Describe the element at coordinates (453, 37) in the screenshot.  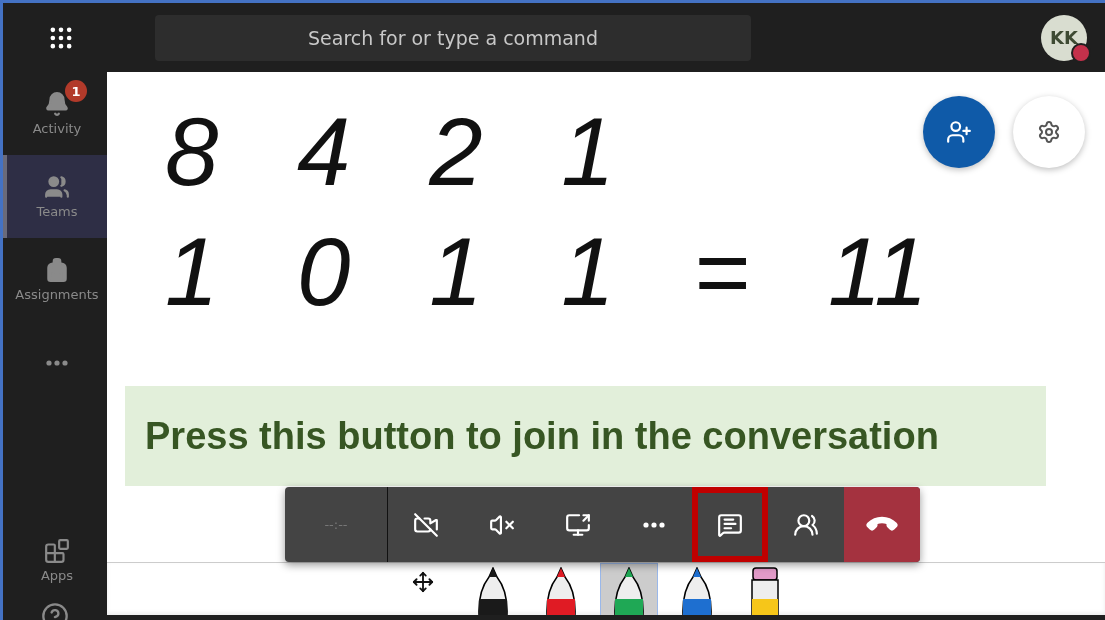
I see `search-field: Search for or type a command` at that location.